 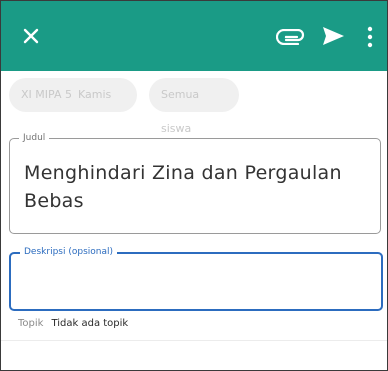 I want to click on title-input: Menghindari Zina dan Pergaulan Bebas, so click(x=194, y=187).